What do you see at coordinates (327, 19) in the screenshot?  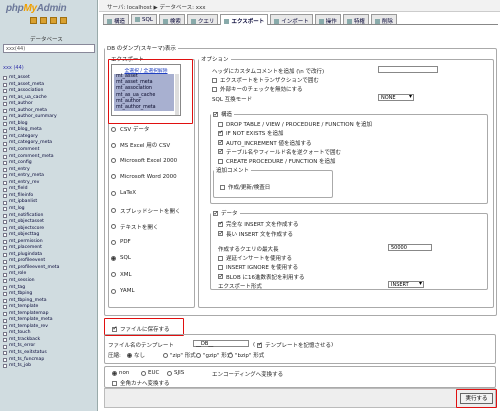 I see `tab-6: 操作` at bounding box center [327, 19].